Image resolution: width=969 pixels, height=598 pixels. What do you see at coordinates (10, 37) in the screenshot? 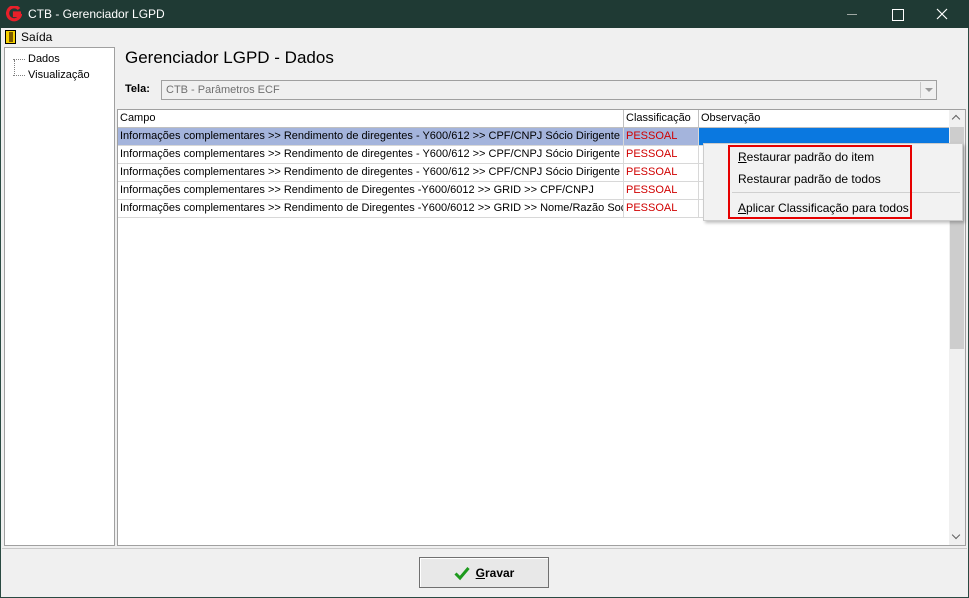
I see `exit-icon` at bounding box center [10, 37].